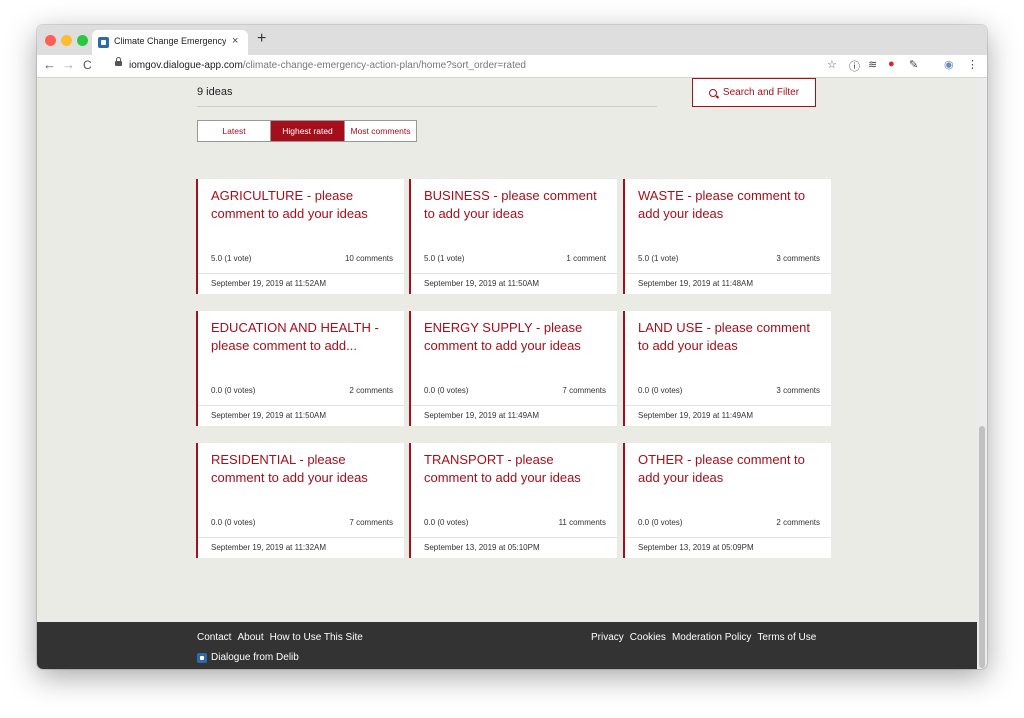 The width and height of the screenshot is (1024, 718). What do you see at coordinates (972, 64) in the screenshot?
I see `kebab-menu-icon: ⋮` at bounding box center [972, 64].